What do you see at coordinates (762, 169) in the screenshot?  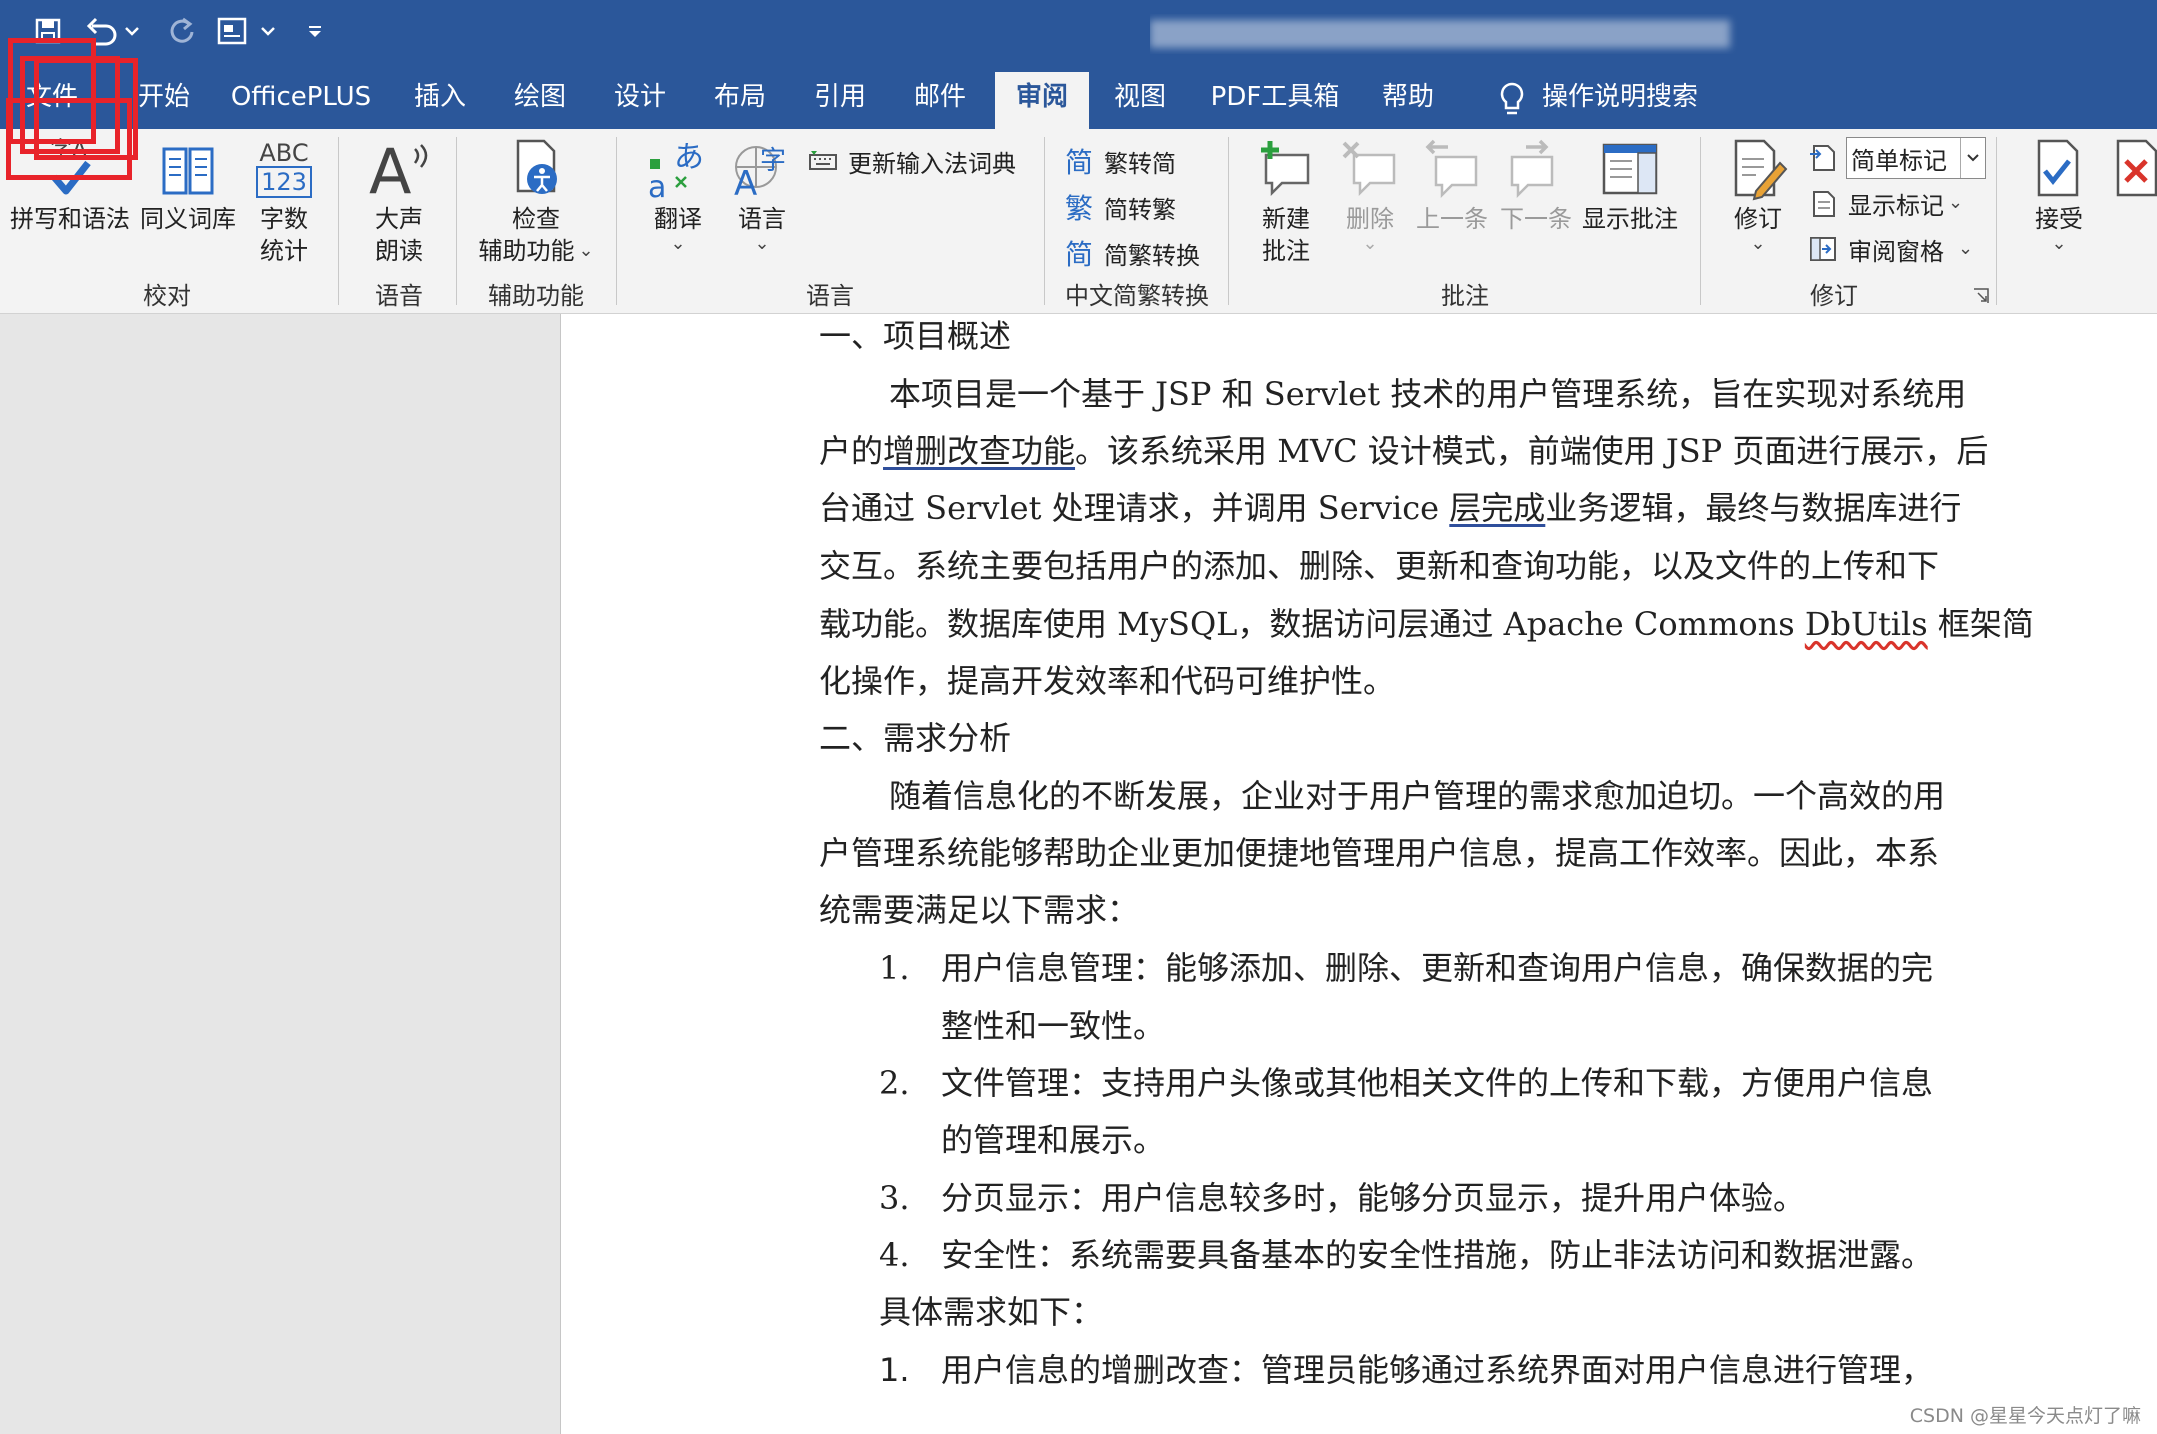 I see `language-globe-icon: A字` at bounding box center [762, 169].